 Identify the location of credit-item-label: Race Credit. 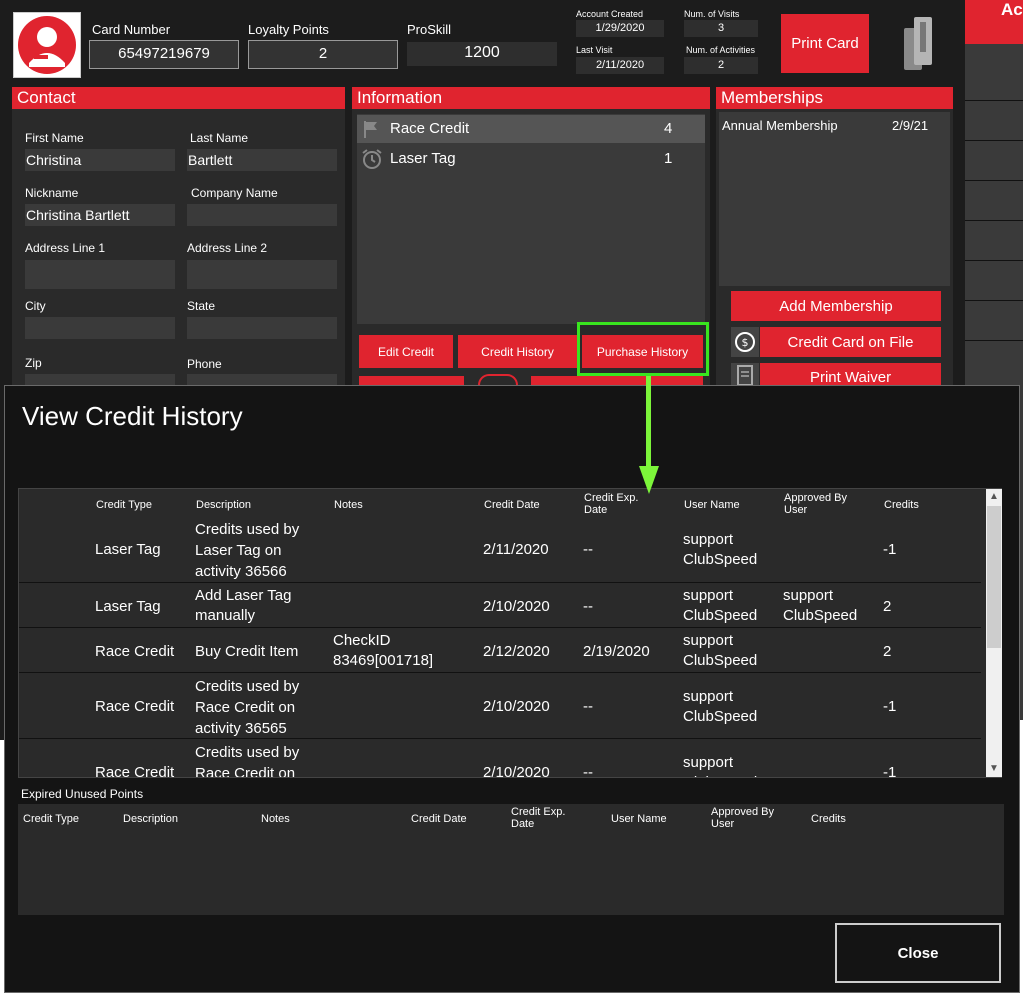
(430, 128).